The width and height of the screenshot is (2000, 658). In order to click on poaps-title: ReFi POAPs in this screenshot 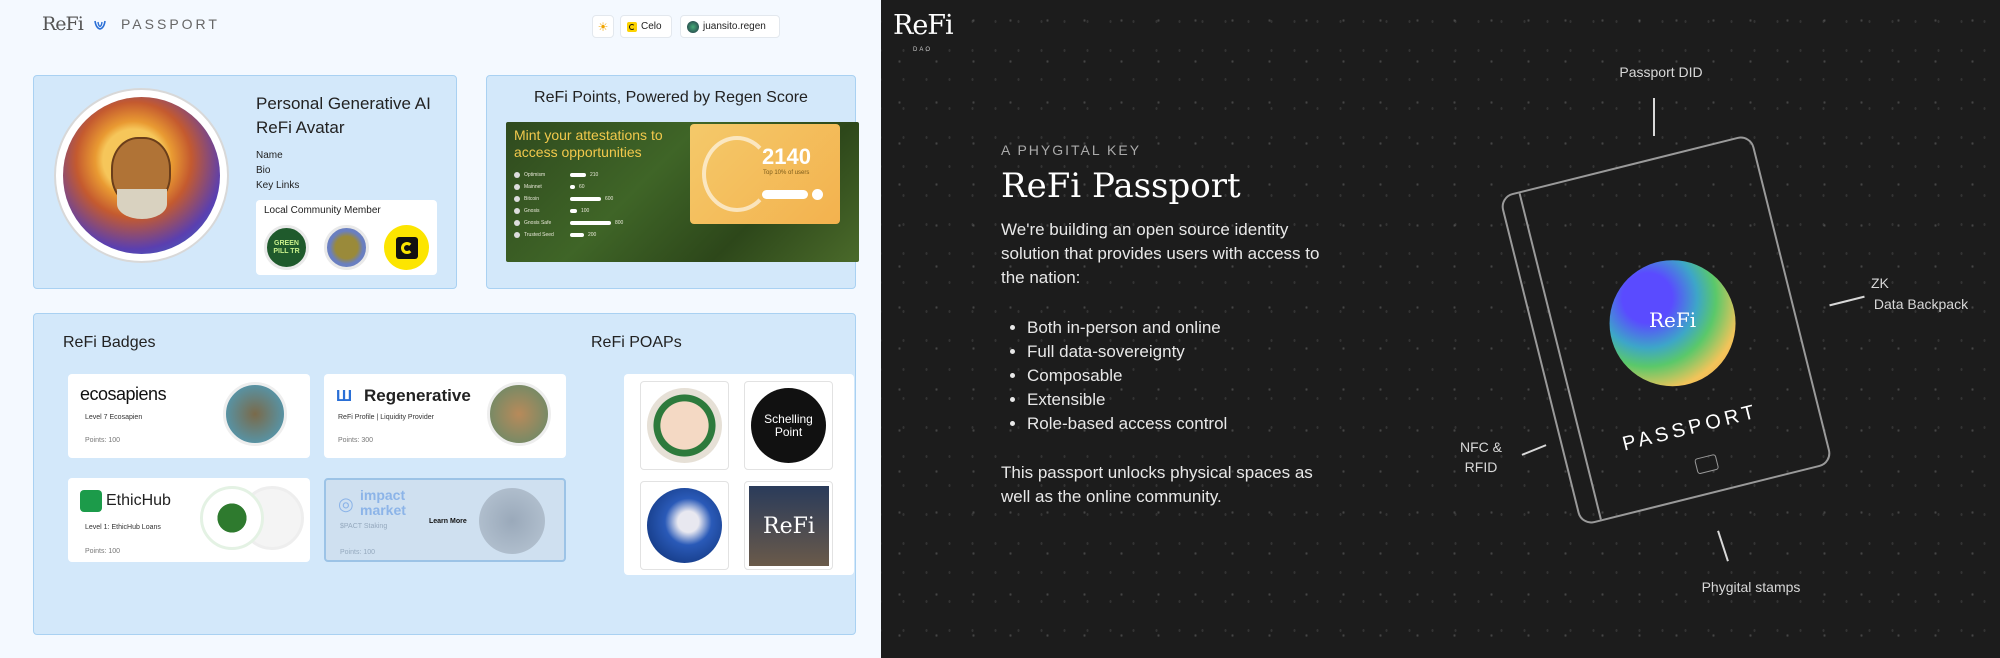, I will do `click(636, 342)`.